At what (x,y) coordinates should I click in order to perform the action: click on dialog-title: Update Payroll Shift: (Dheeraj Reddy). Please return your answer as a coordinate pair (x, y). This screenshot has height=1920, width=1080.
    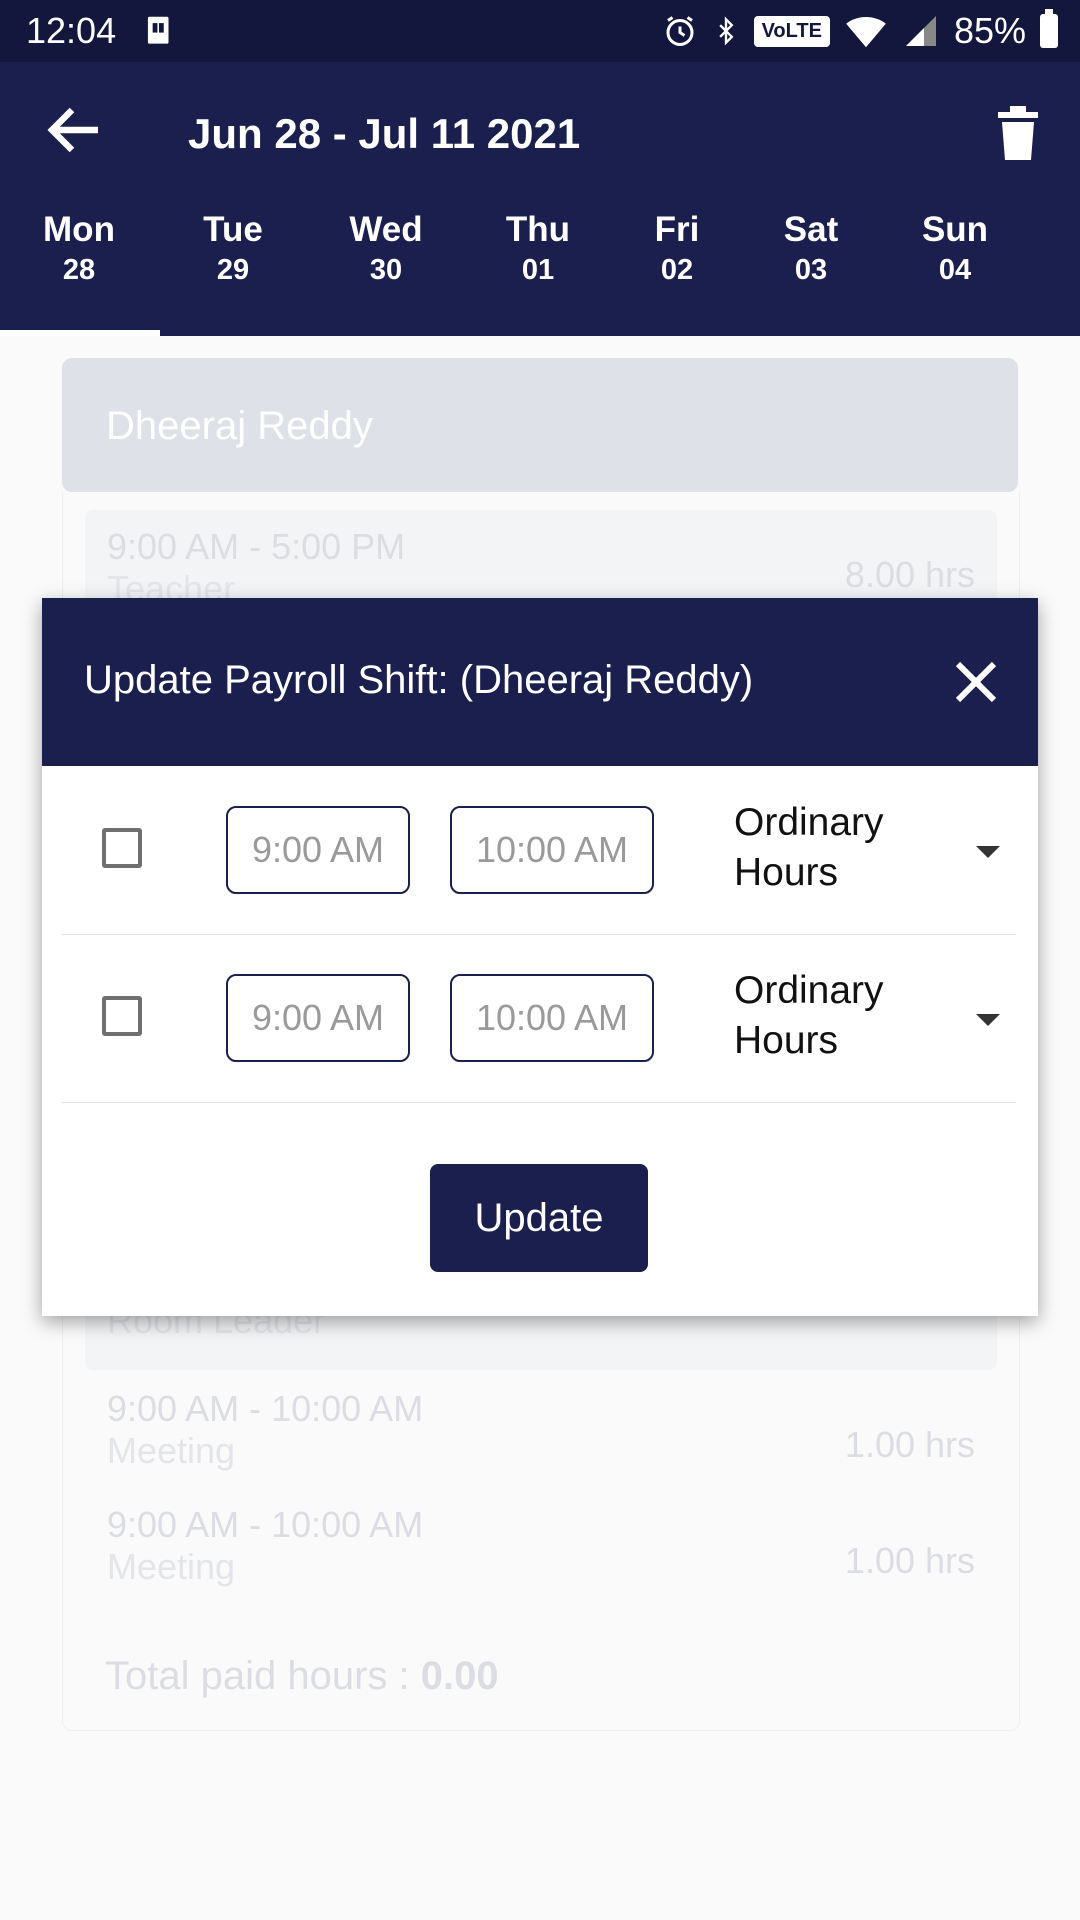
    Looking at the image, I should click on (419, 680).